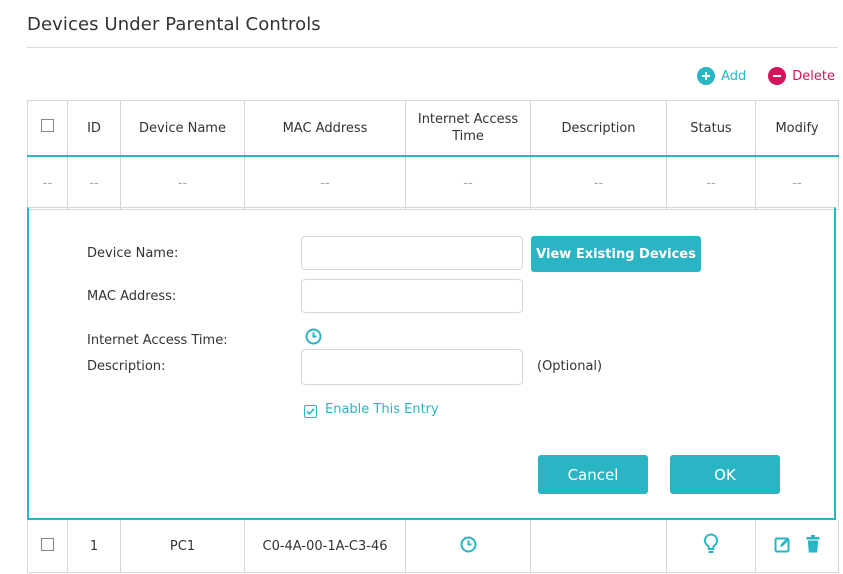 Image resolution: width=843 pixels, height=574 pixels. I want to click on table-row: 1 PC1 C0-4A-00-1A-C3-46, so click(433, 546).